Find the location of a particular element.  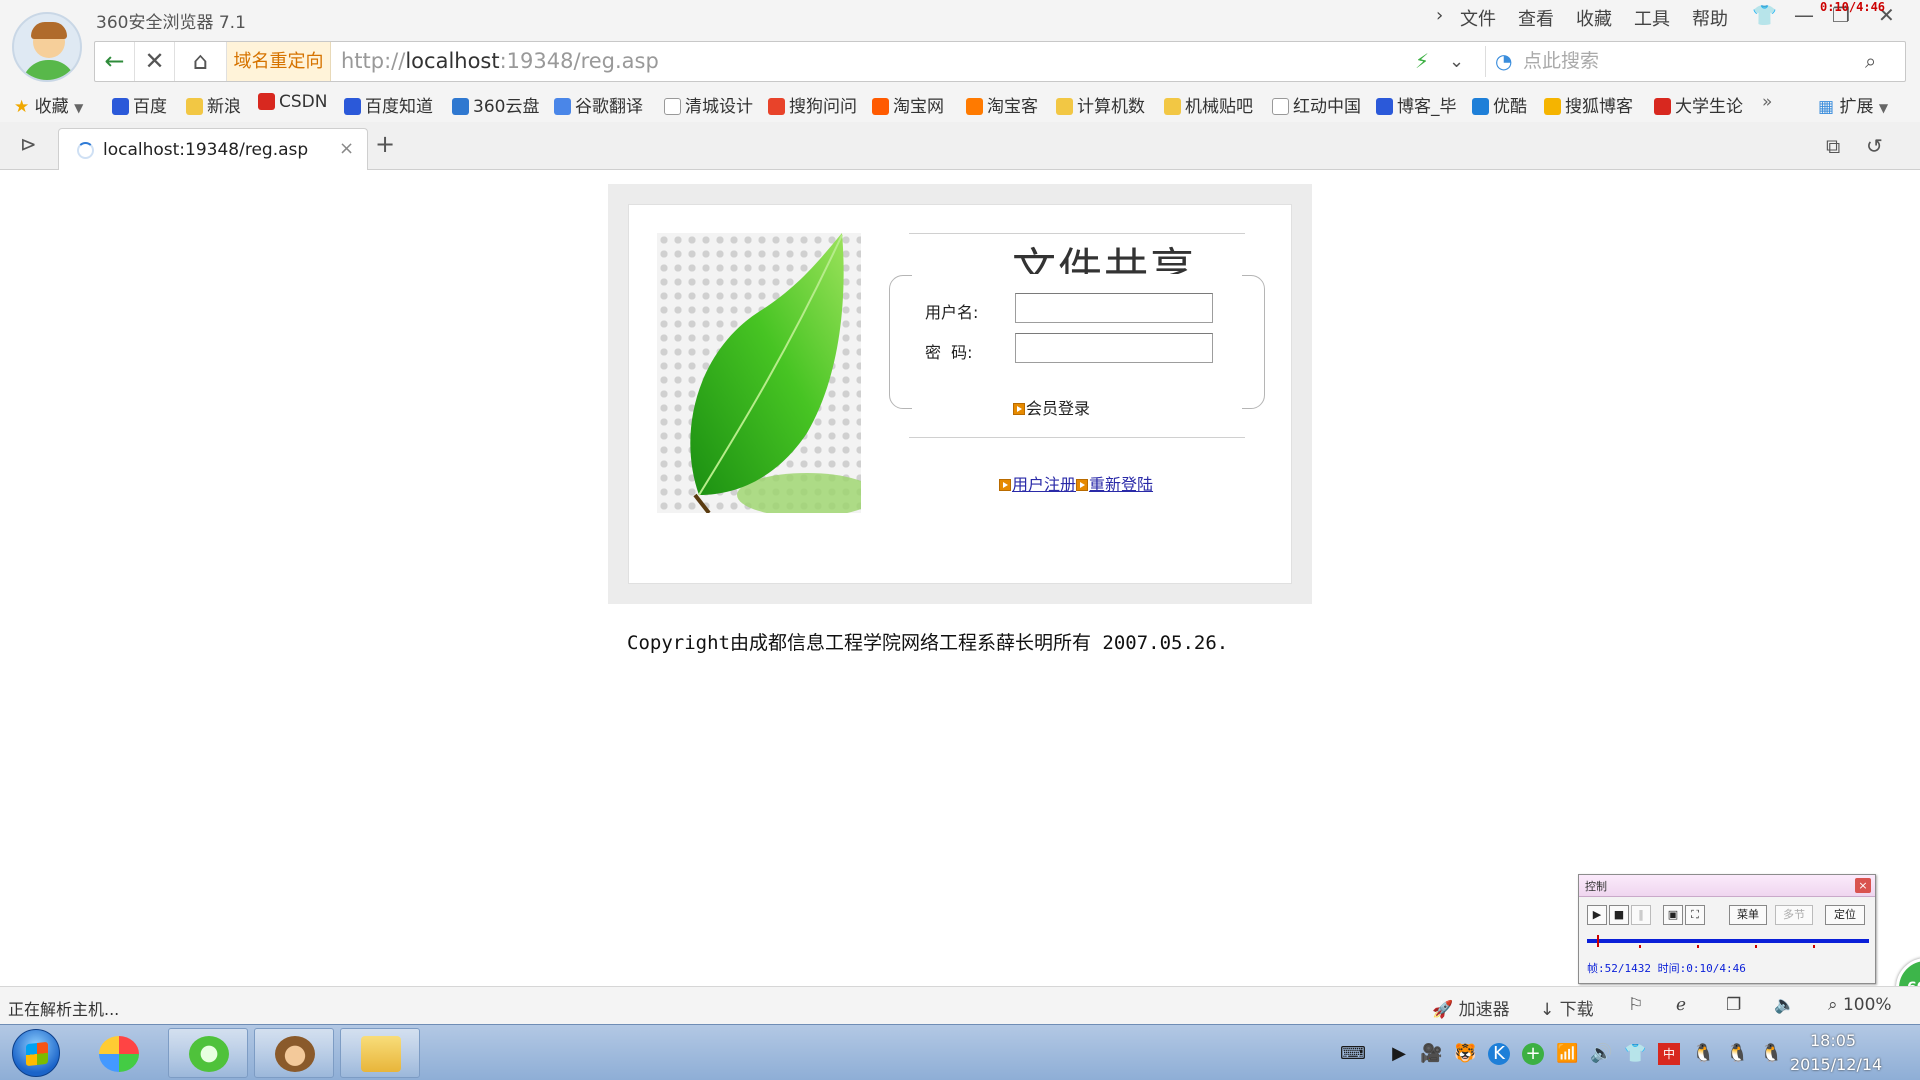

recorder-close-button: × is located at coordinates (1863, 885).